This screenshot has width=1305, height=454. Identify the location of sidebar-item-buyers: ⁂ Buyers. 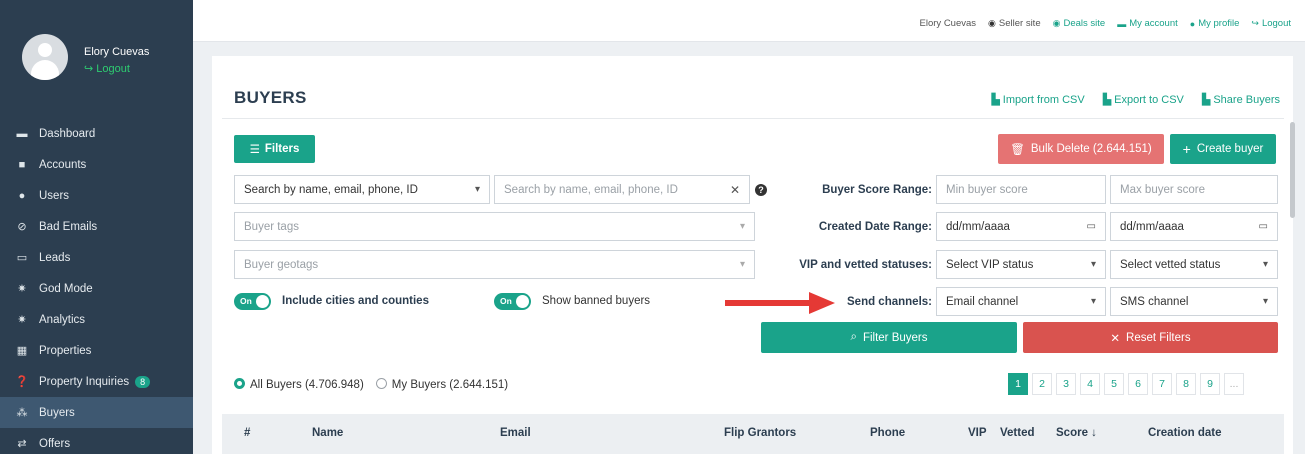
(96, 412).